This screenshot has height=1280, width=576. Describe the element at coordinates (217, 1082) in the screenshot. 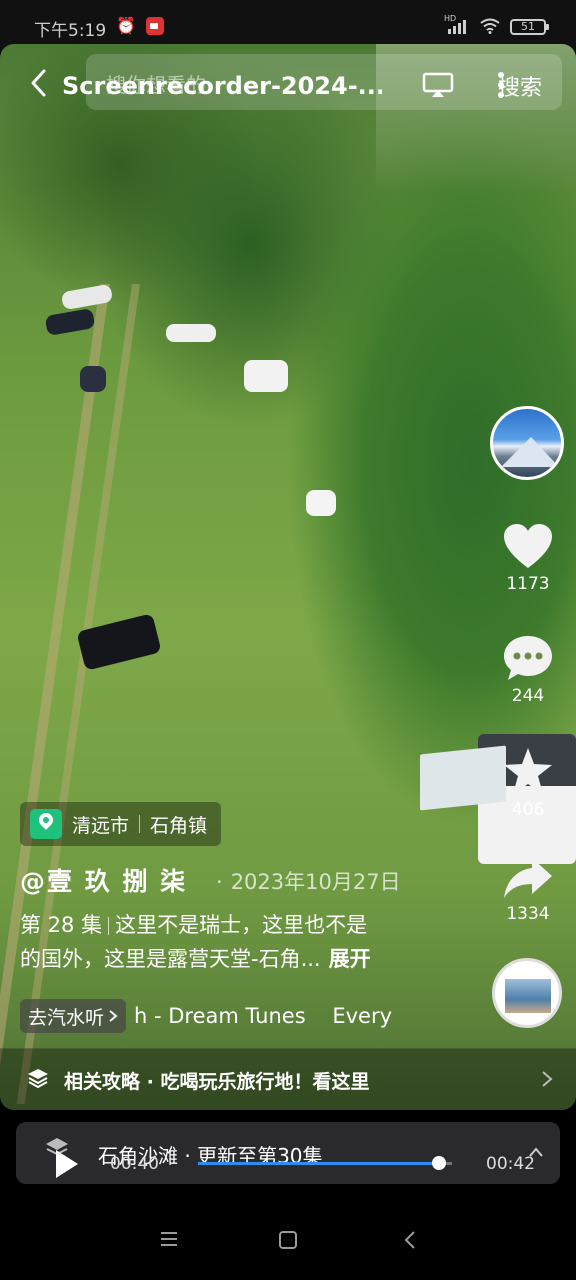

I see `related-guide-text: 相关攻略 · 吃喝玩乐旅行地！看这里` at that location.